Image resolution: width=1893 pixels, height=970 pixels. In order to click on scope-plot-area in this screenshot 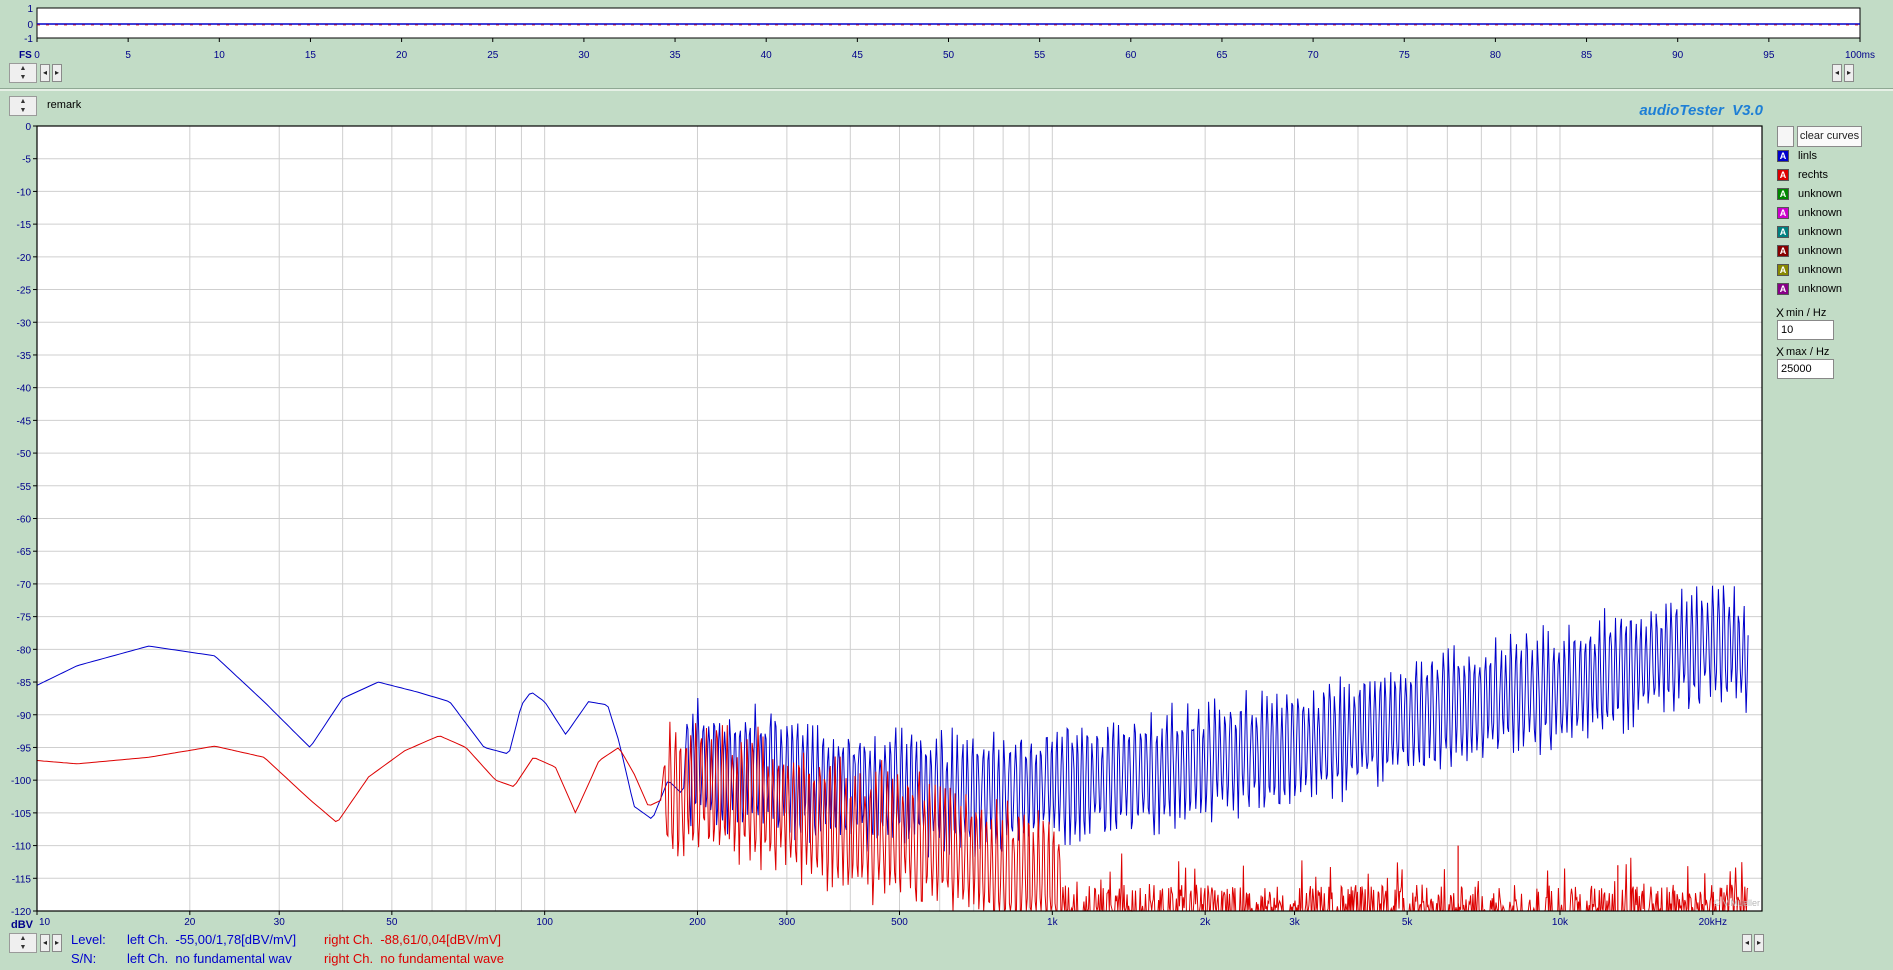, I will do `click(948, 23)`.